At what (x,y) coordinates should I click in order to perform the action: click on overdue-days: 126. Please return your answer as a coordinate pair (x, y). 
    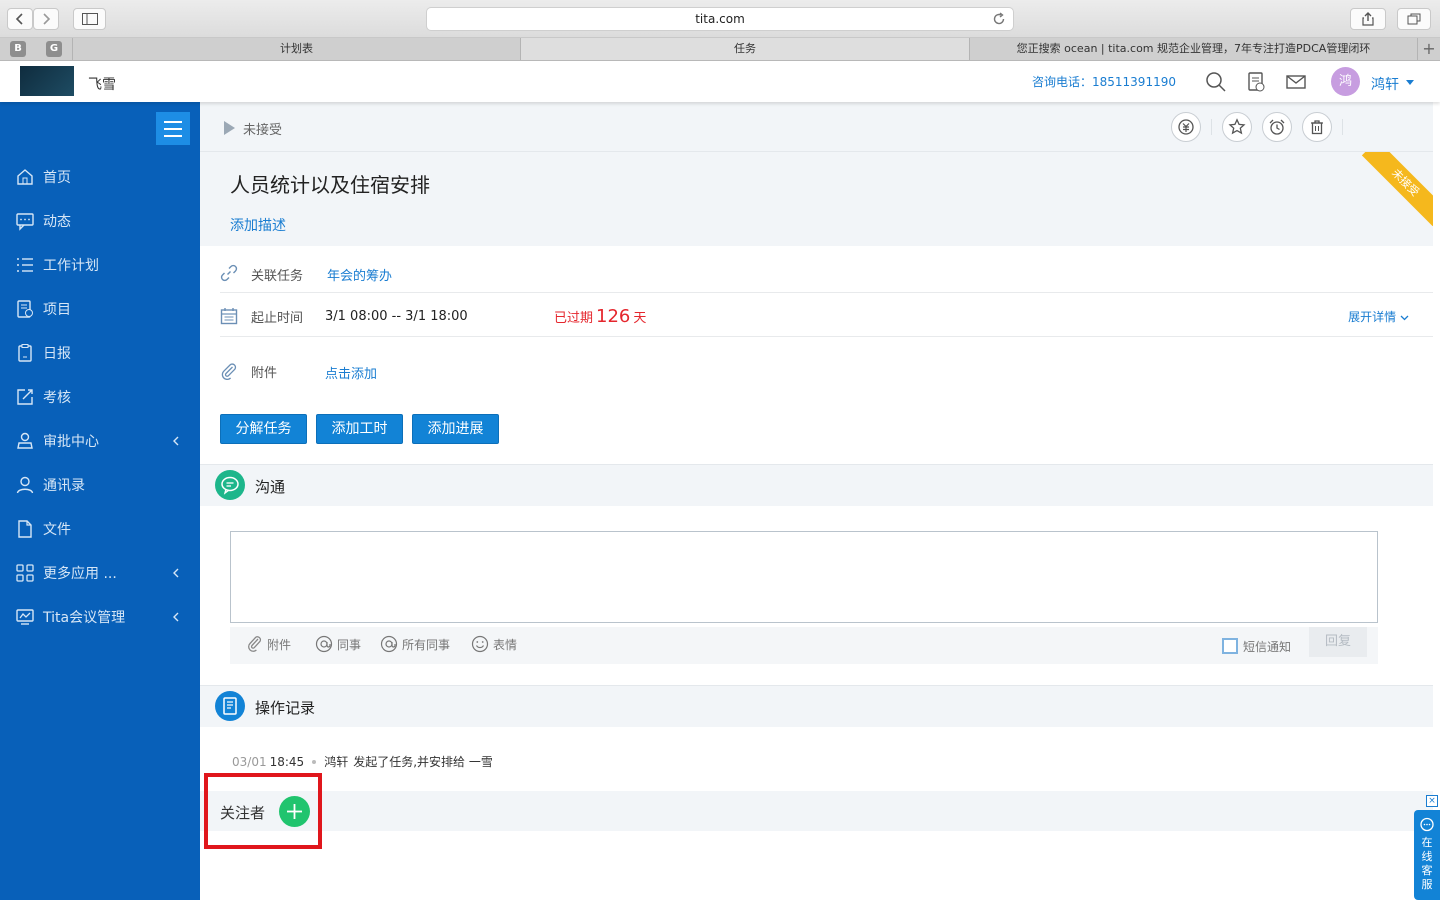
    Looking at the image, I should click on (613, 316).